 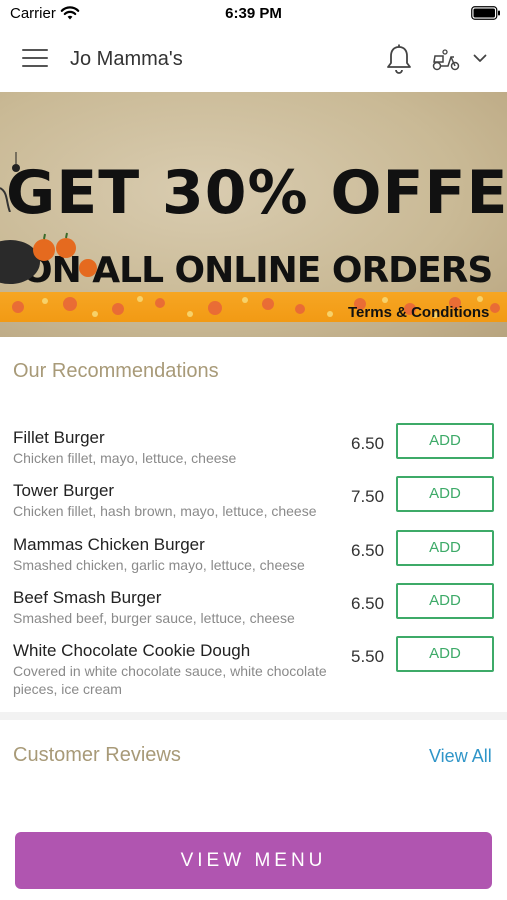 What do you see at coordinates (419, 312) in the screenshot?
I see `banner-terms: Terms & Conditions` at bounding box center [419, 312].